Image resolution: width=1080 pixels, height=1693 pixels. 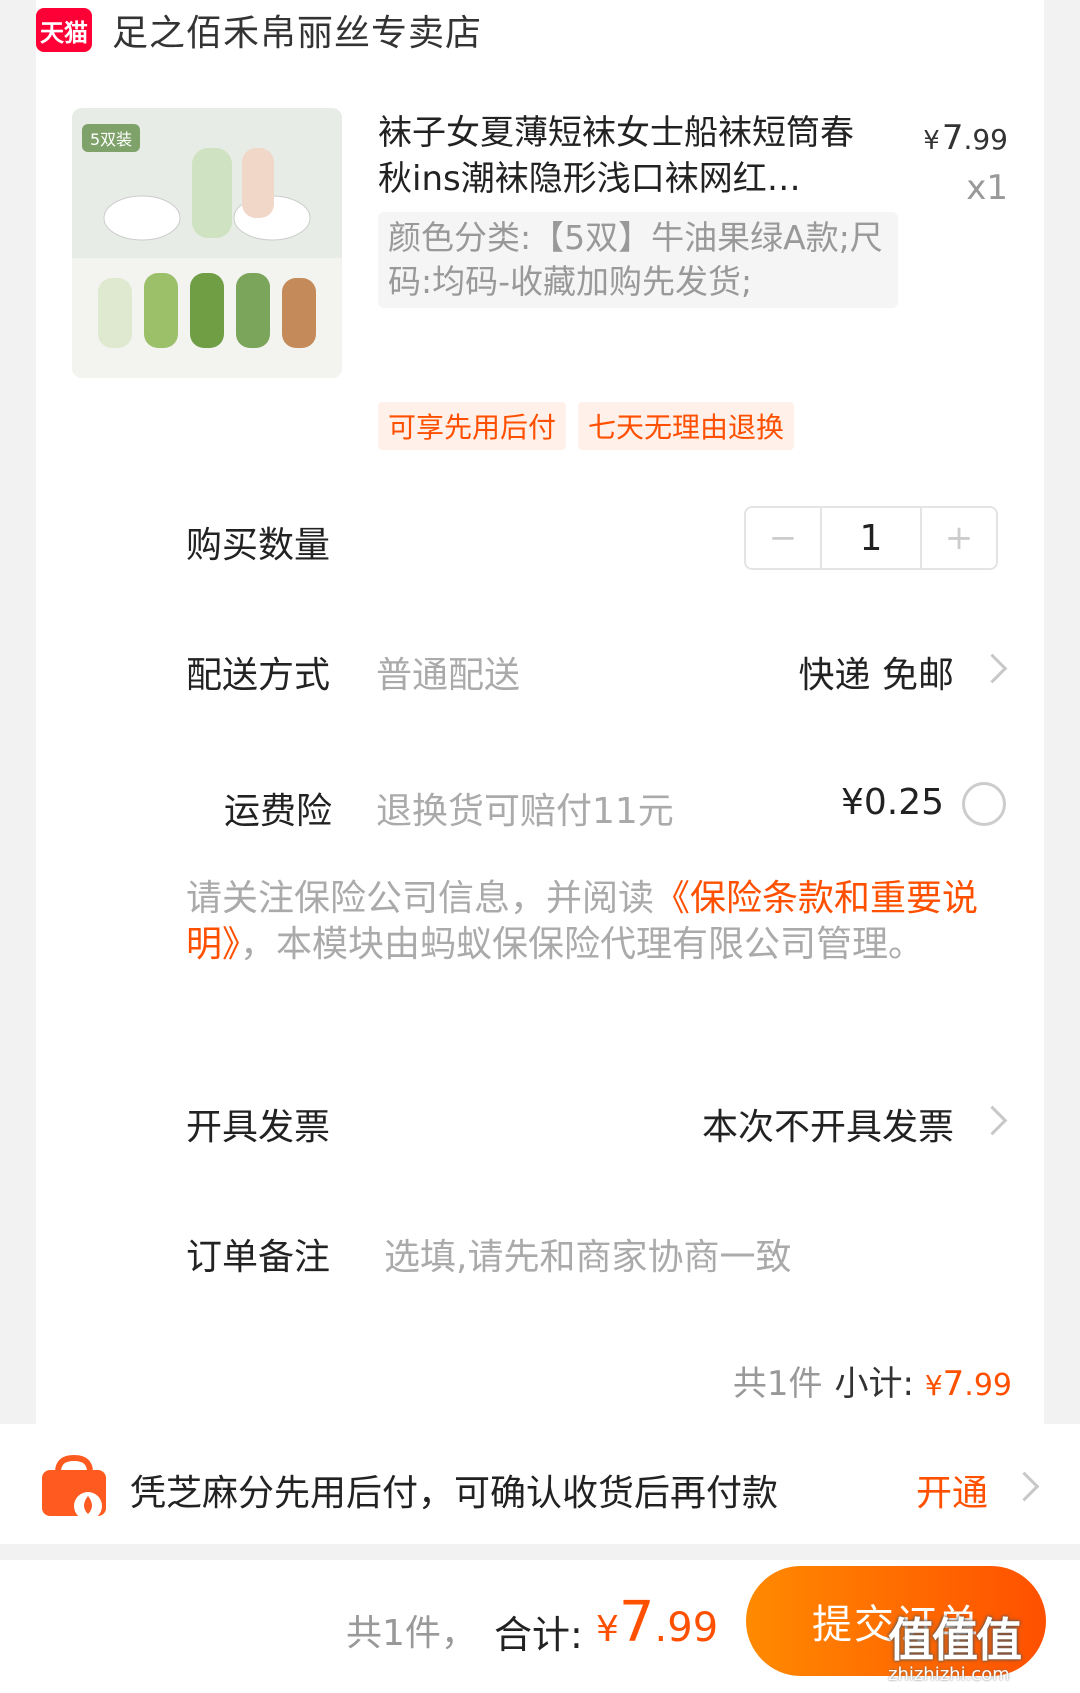 I want to click on quantity-value: 1, so click(x=871, y=538).